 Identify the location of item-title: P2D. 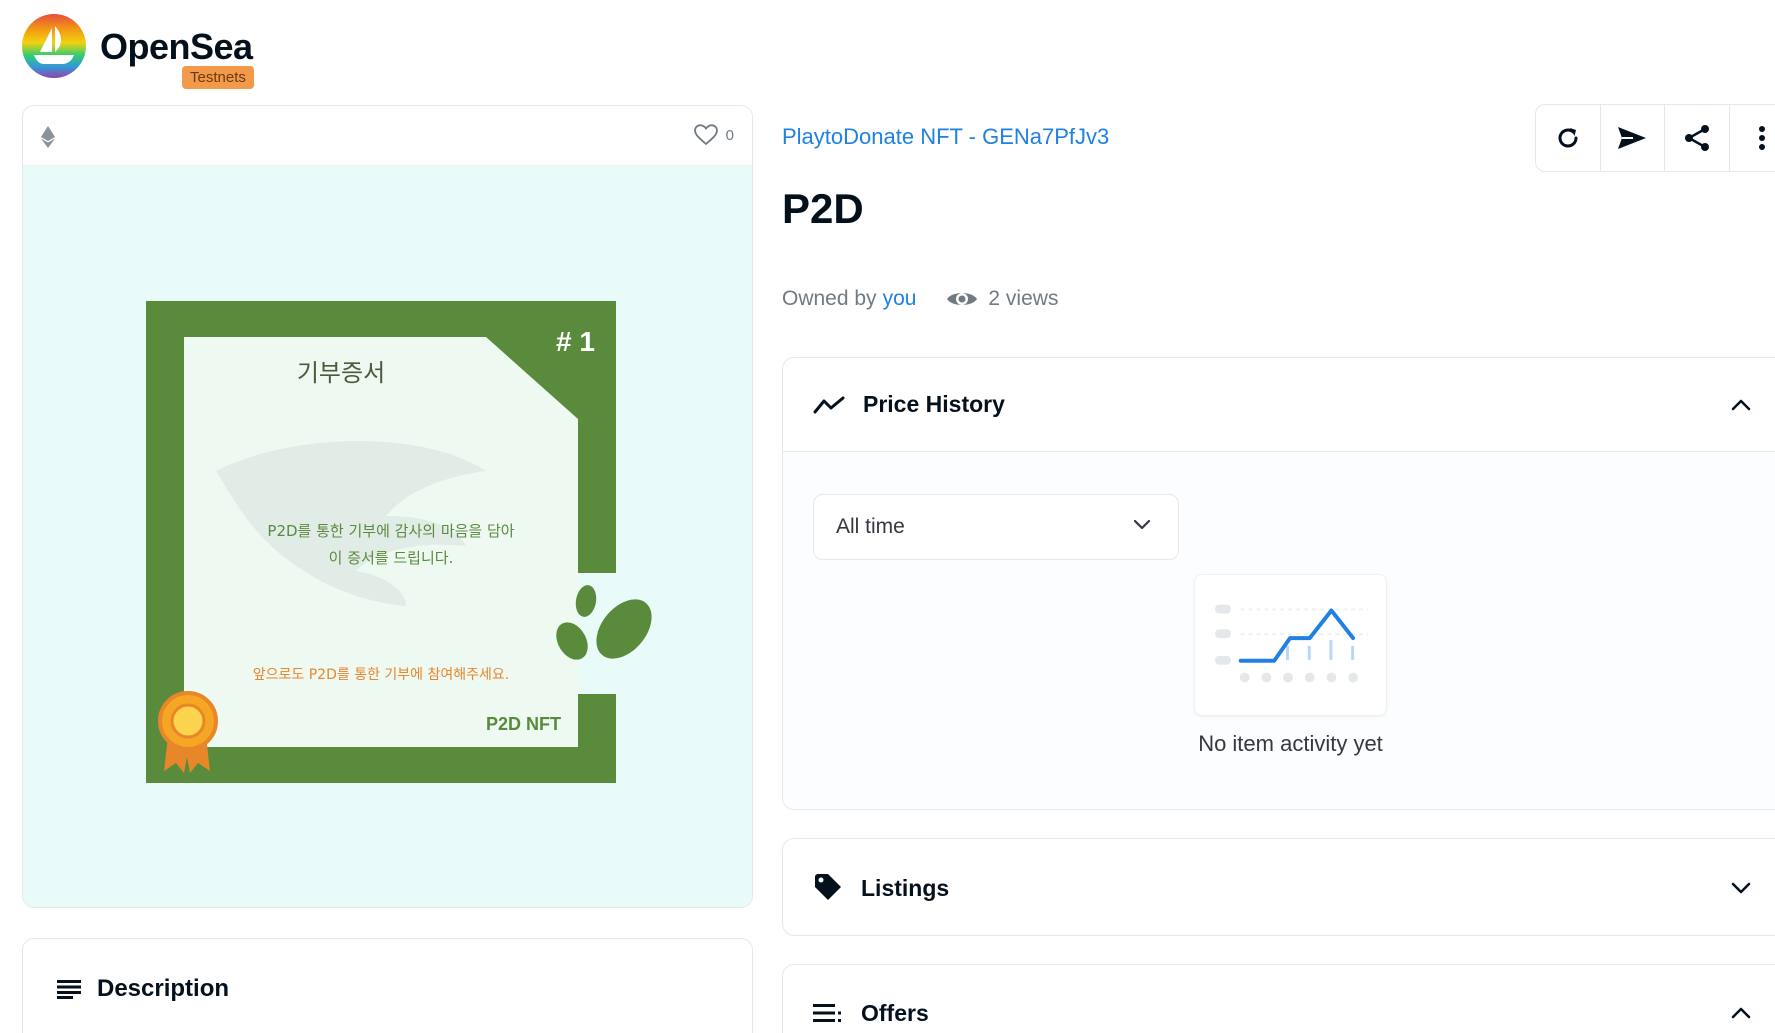
(823, 208).